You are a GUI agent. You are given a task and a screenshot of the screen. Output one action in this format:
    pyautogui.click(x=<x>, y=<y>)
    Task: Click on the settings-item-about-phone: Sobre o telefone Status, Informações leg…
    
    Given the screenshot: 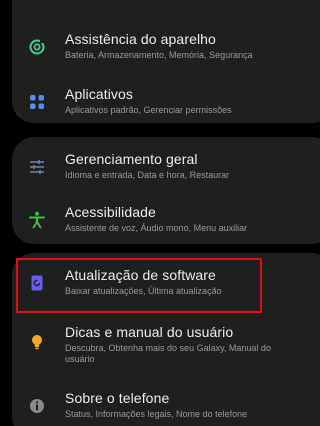 What is the action you would take?
    pyautogui.click(x=166, y=405)
    